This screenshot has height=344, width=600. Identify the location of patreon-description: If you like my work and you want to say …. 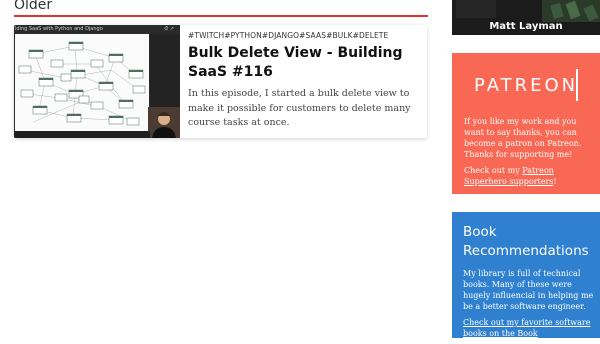
(523, 138).